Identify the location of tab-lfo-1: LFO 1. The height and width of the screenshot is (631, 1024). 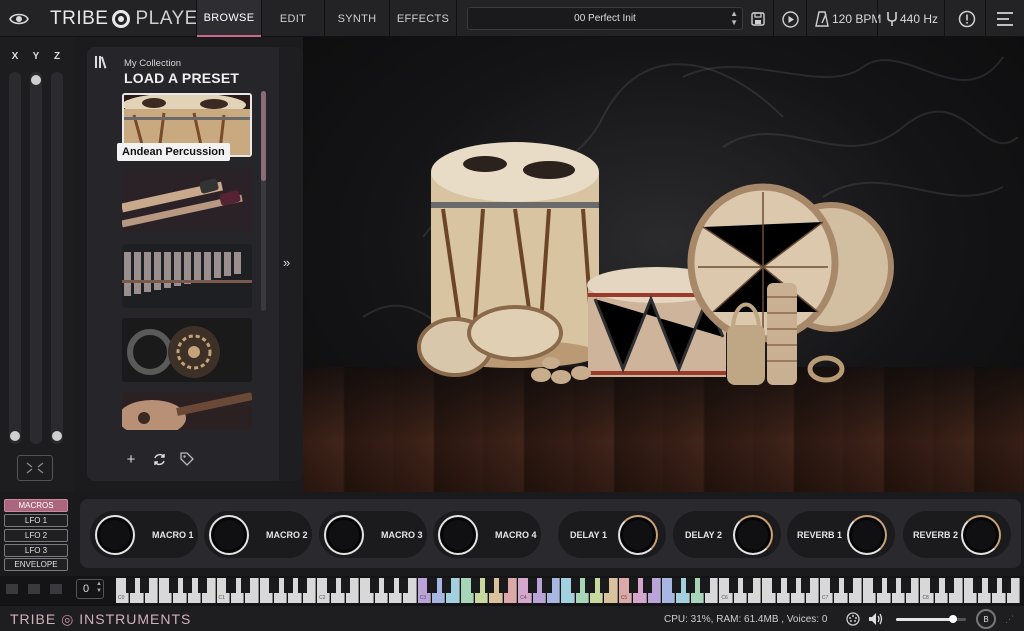
(36, 520).